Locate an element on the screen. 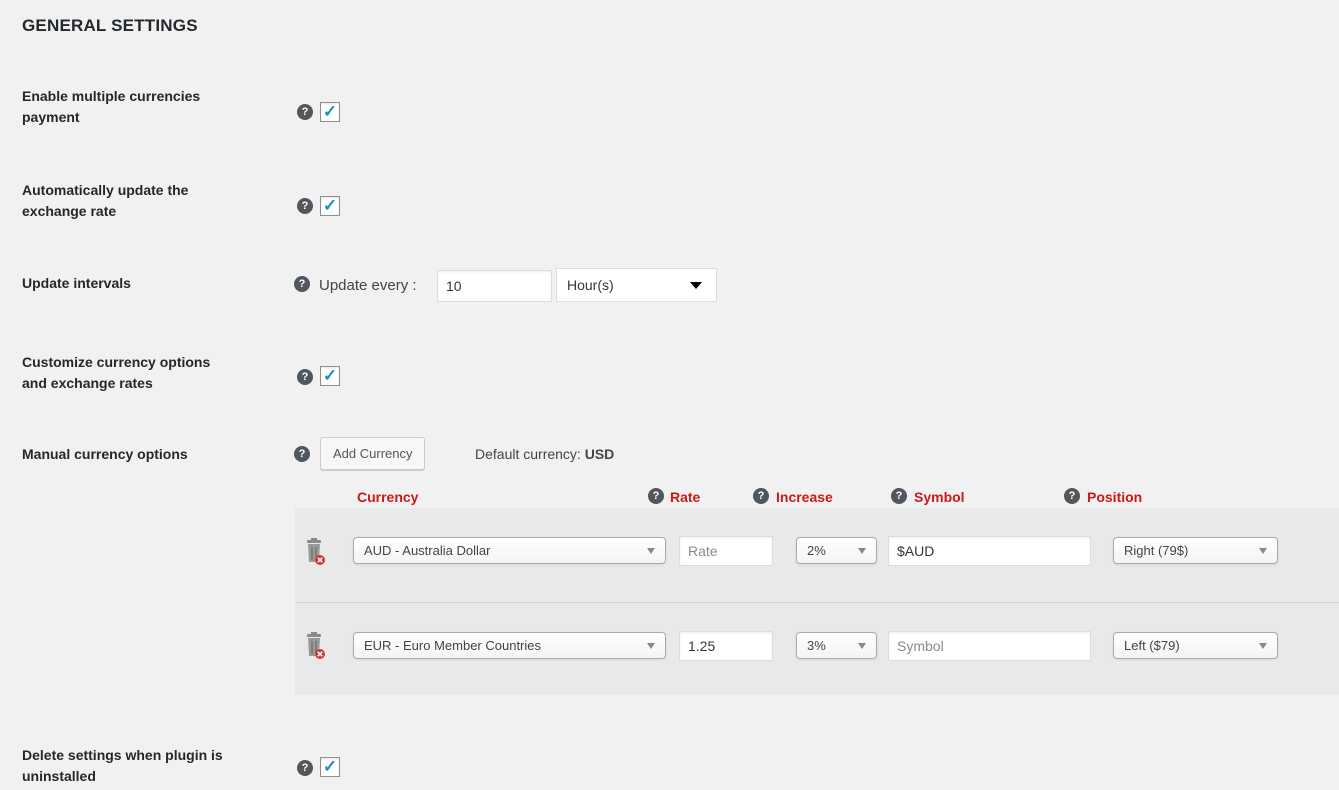 The height and width of the screenshot is (790, 1339). delete-settings-checkbox: ✓ is located at coordinates (330, 767).